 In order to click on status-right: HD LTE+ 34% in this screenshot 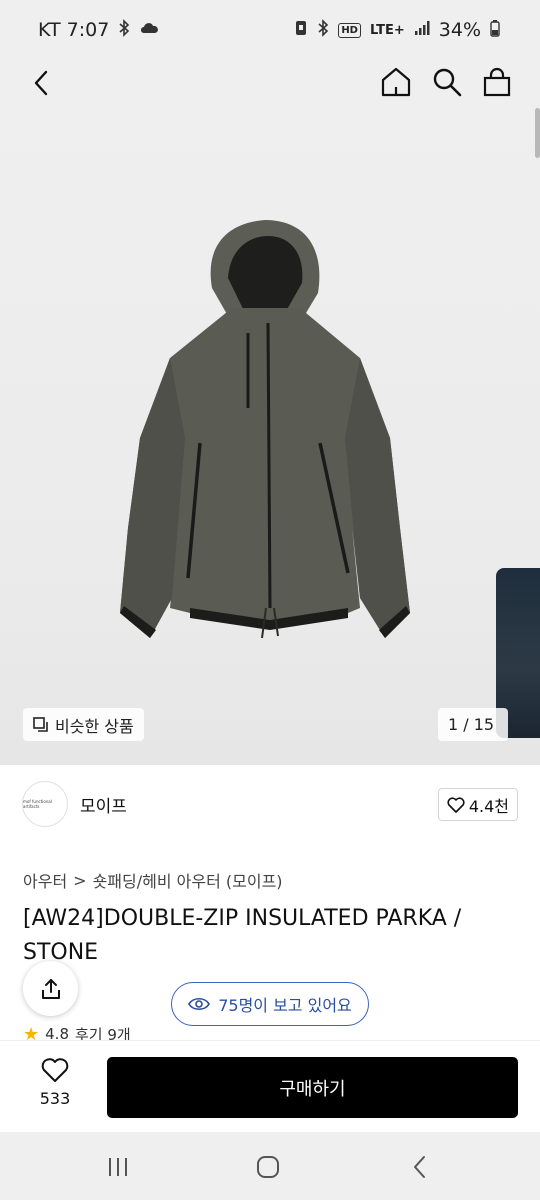, I will do `click(397, 30)`.